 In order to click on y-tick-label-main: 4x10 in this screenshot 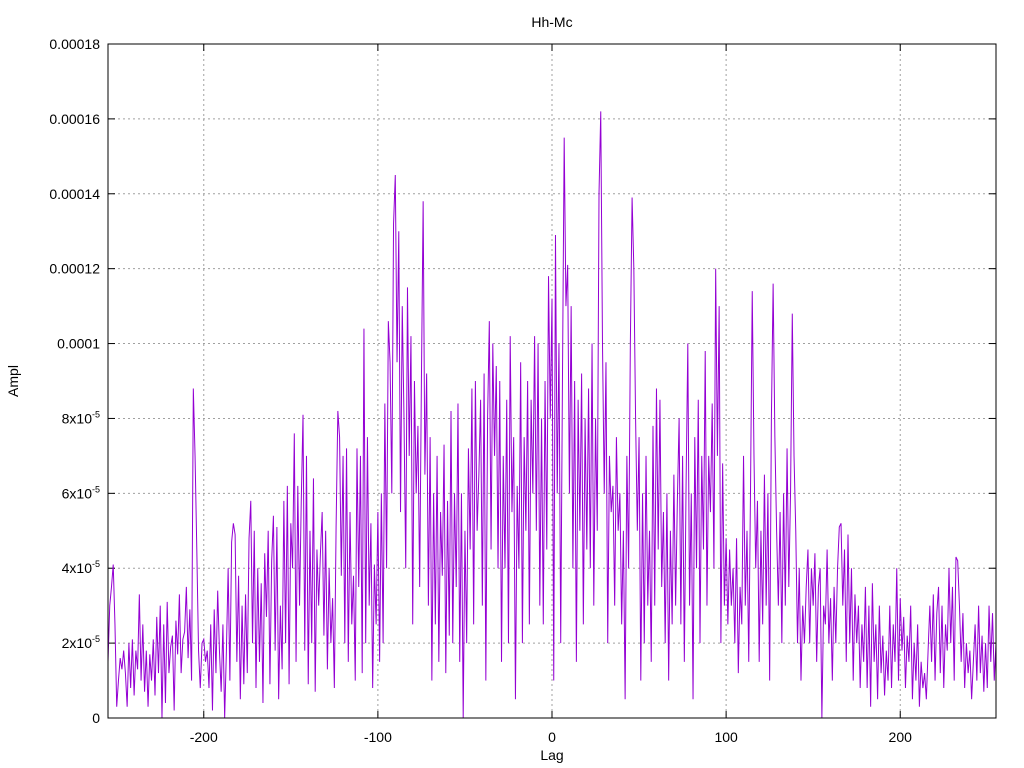, I will do `click(77, 568)`.